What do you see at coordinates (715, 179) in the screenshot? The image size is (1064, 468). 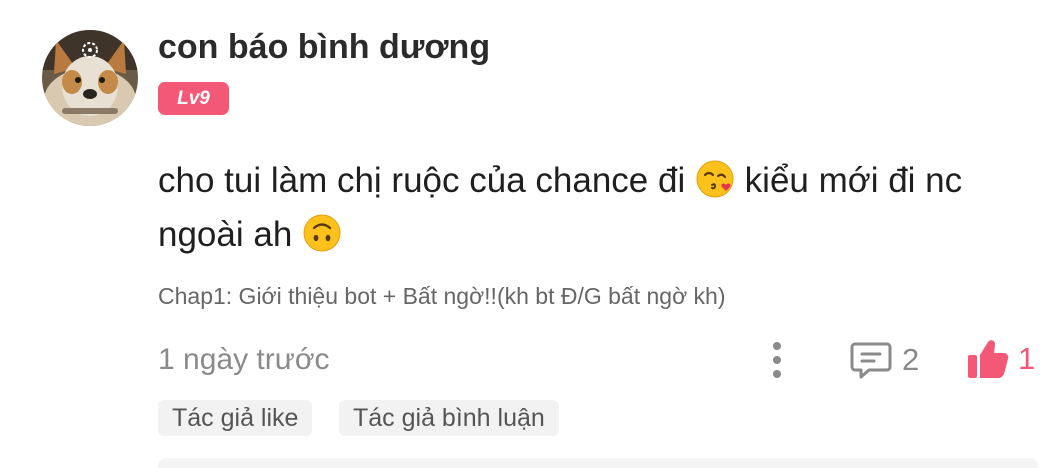 I see `face-blowing-kiss-emoji-icon` at bounding box center [715, 179].